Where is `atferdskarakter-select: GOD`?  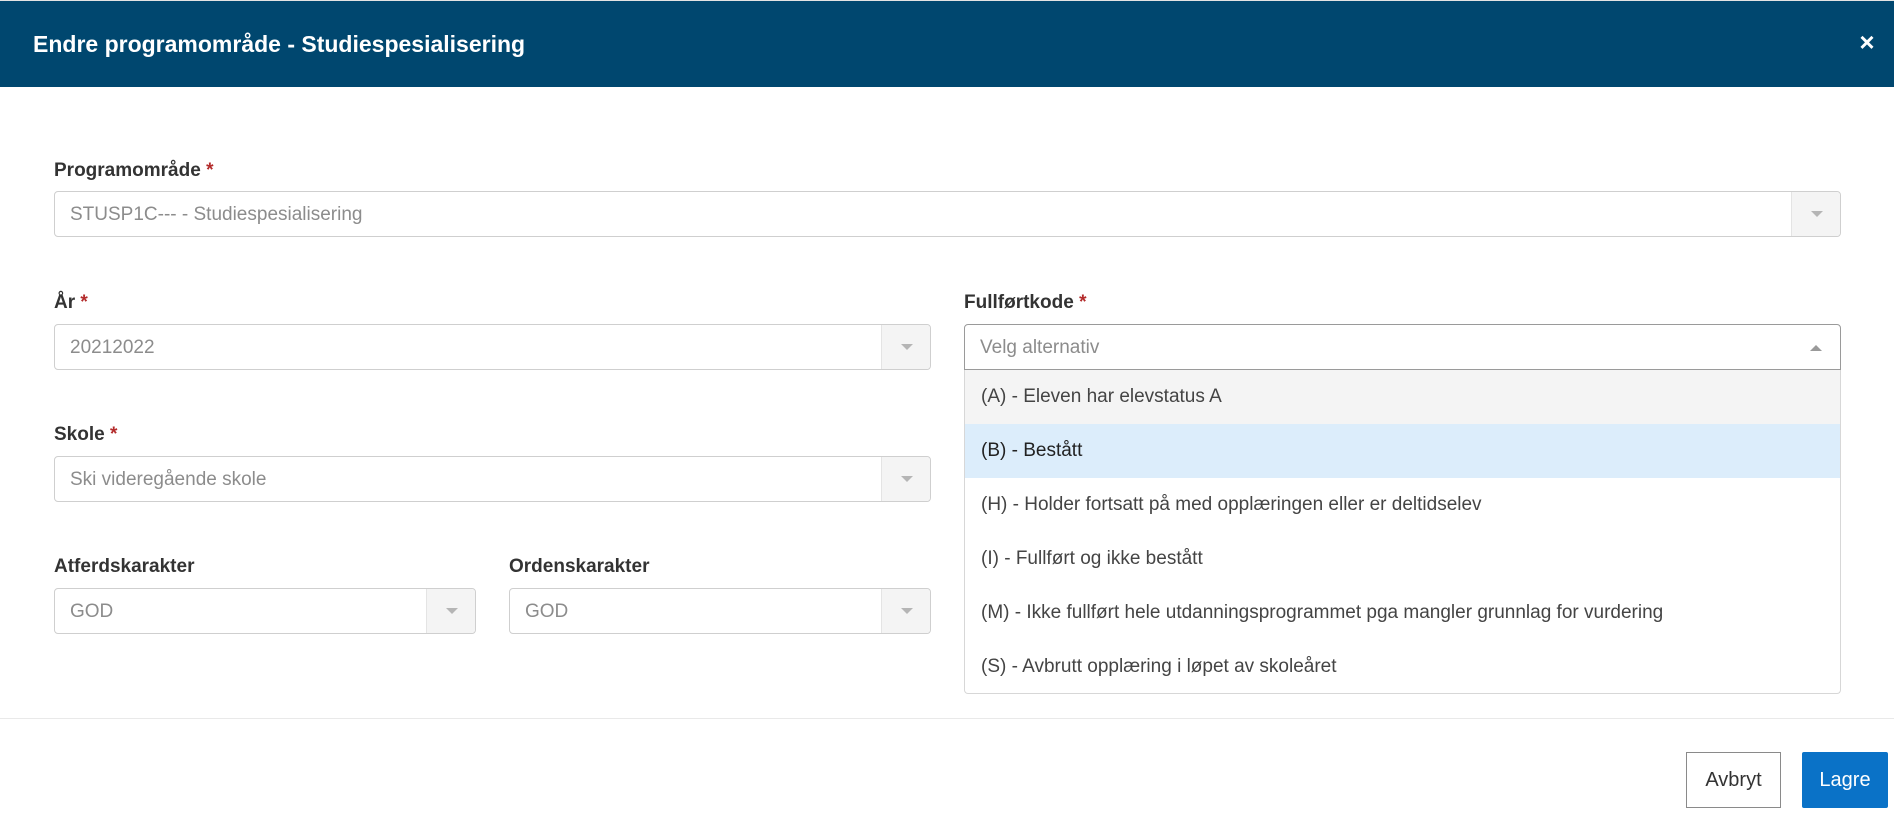
atferdskarakter-select: GOD is located at coordinates (265, 611).